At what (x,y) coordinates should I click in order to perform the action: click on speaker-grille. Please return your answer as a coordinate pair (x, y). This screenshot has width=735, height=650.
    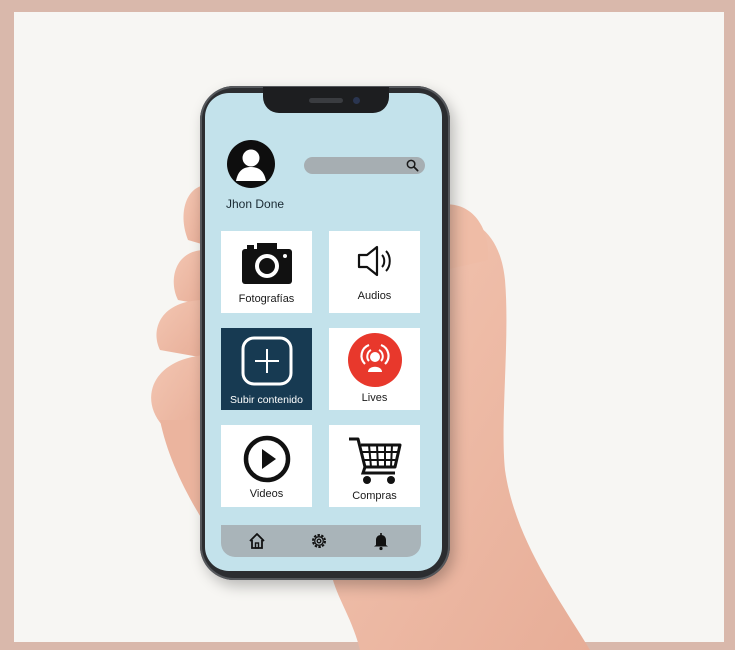
    Looking at the image, I should click on (326, 100).